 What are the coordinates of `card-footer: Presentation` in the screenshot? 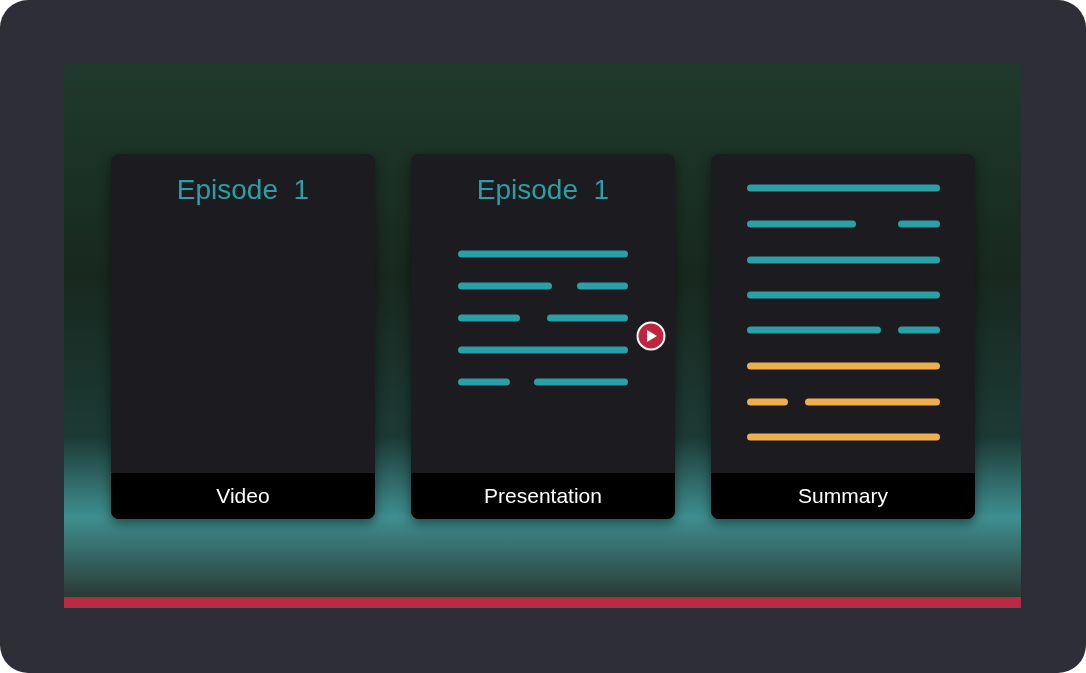 It's located at (543, 496).